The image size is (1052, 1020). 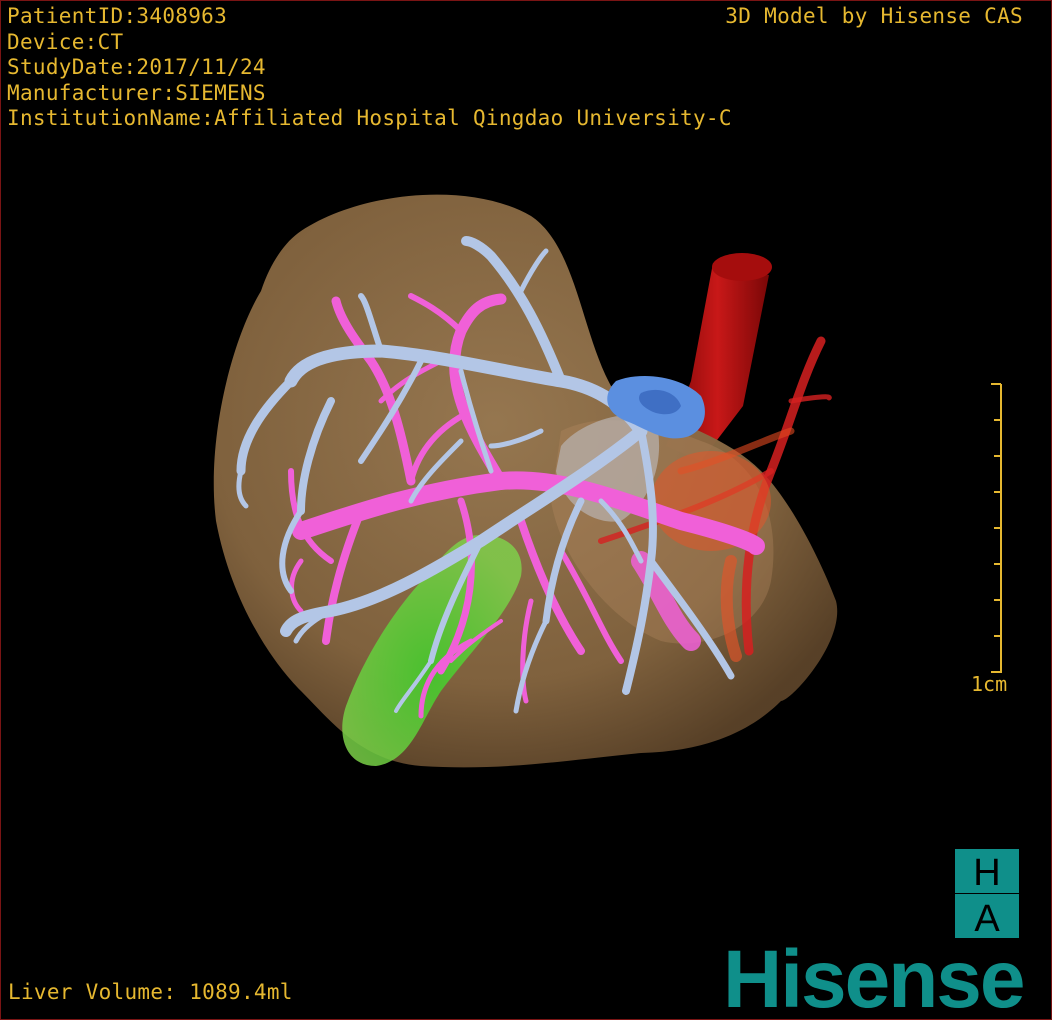 What do you see at coordinates (117, 16) in the screenshot?
I see `patient-id-text: PatientID:3408963` at bounding box center [117, 16].